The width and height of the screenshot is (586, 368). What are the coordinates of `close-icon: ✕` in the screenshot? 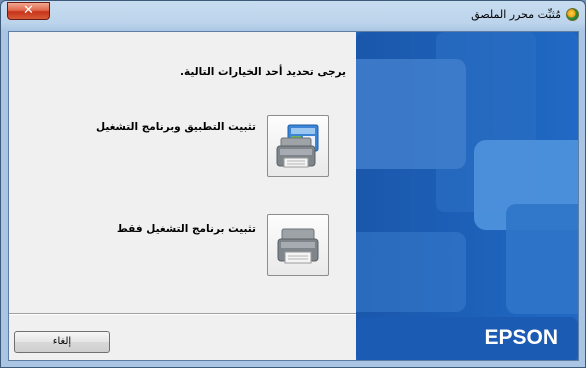 It's located at (28, 10).